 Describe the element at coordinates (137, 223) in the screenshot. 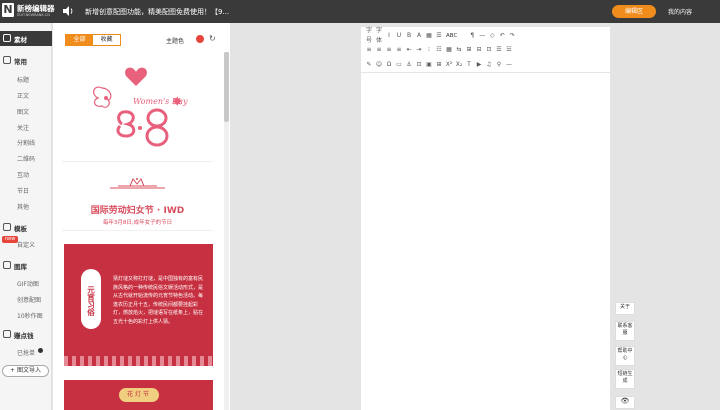

I see `iwd-subtitle: 每年3月8日,成年女子的节日` at that location.